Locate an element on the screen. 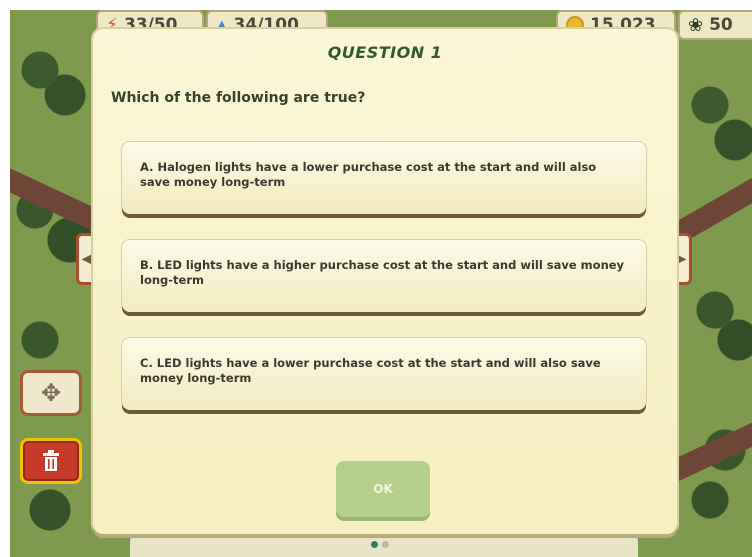 This screenshot has width=752, height=557. question-title: QUESTION 1 is located at coordinates (385, 52).